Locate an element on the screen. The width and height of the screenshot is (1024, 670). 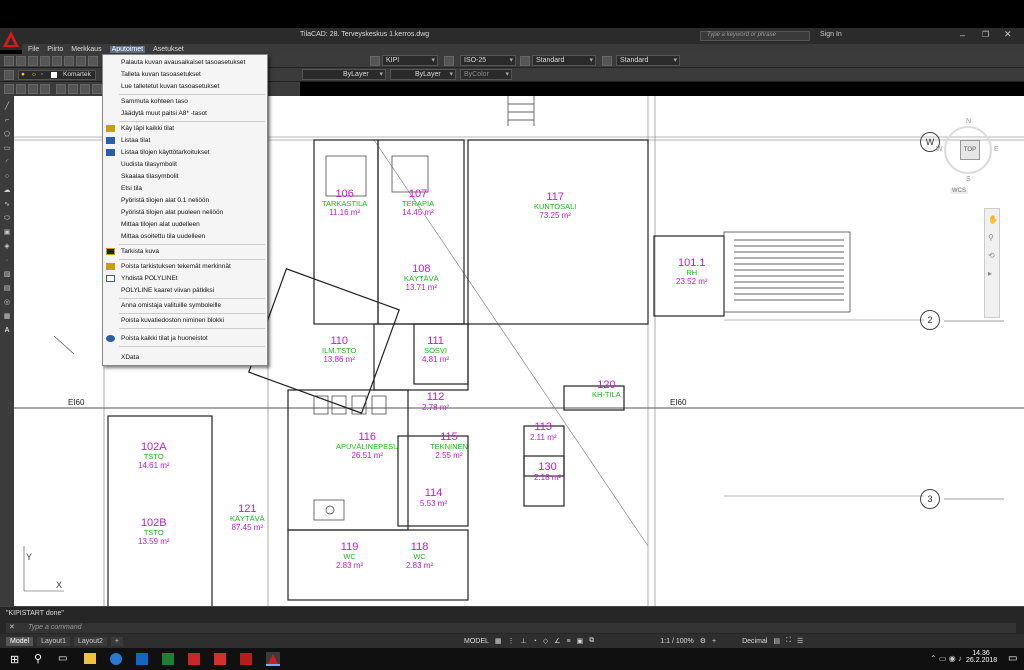
menu-item: Listaa tilat is located at coordinates (185, 140).